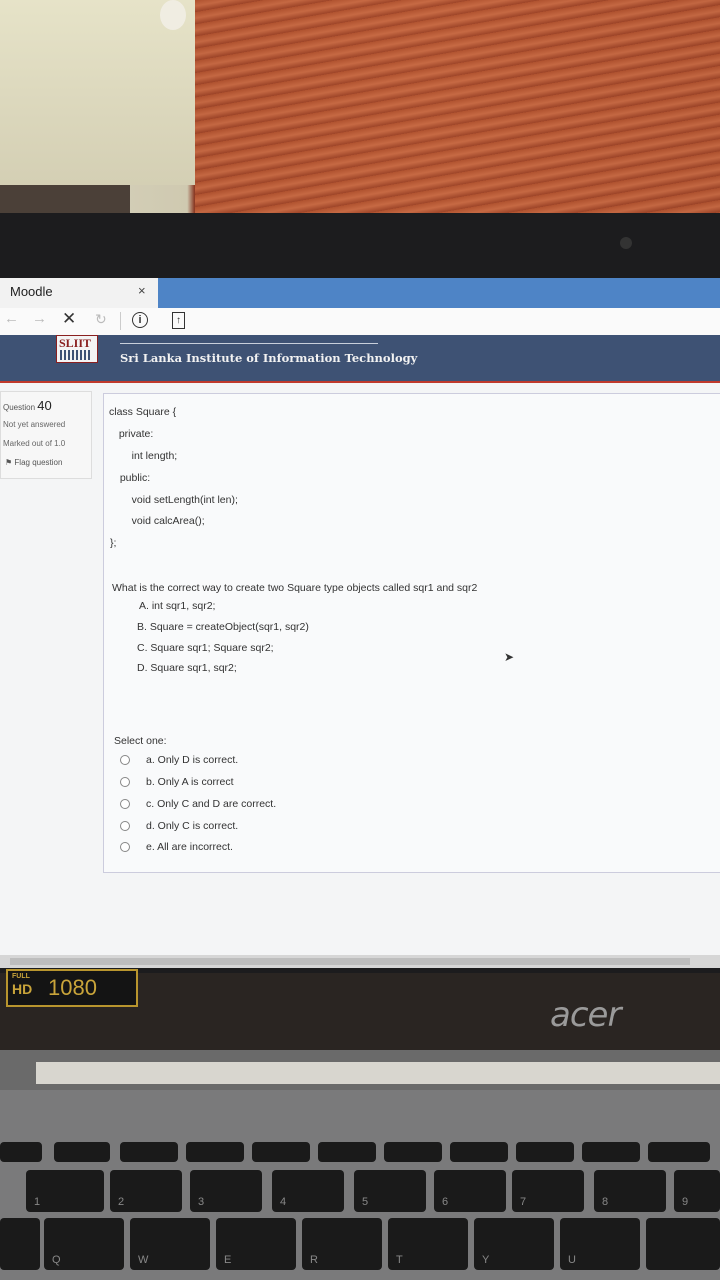 This screenshot has width=720, height=1280. What do you see at coordinates (11, 318) in the screenshot?
I see `back-arrow-icon: ←` at bounding box center [11, 318].